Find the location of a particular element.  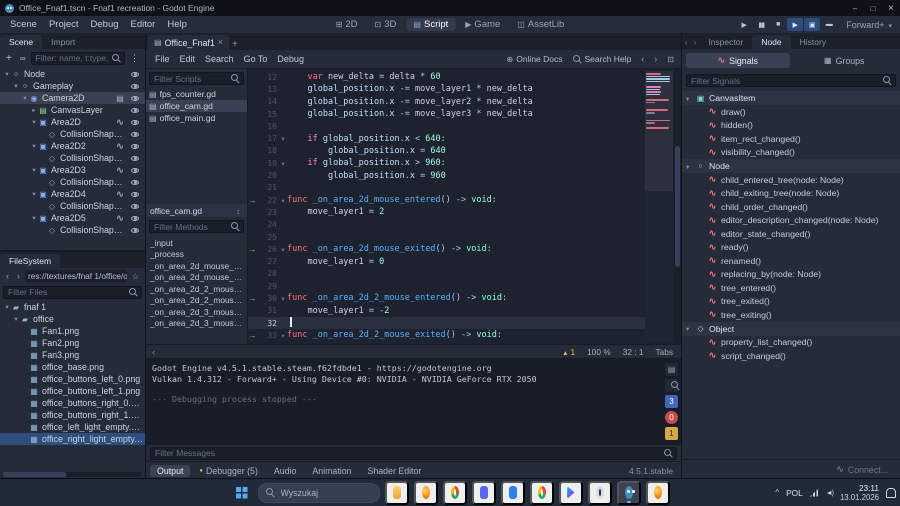

scene-filter-input is located at coordinates (77, 58).